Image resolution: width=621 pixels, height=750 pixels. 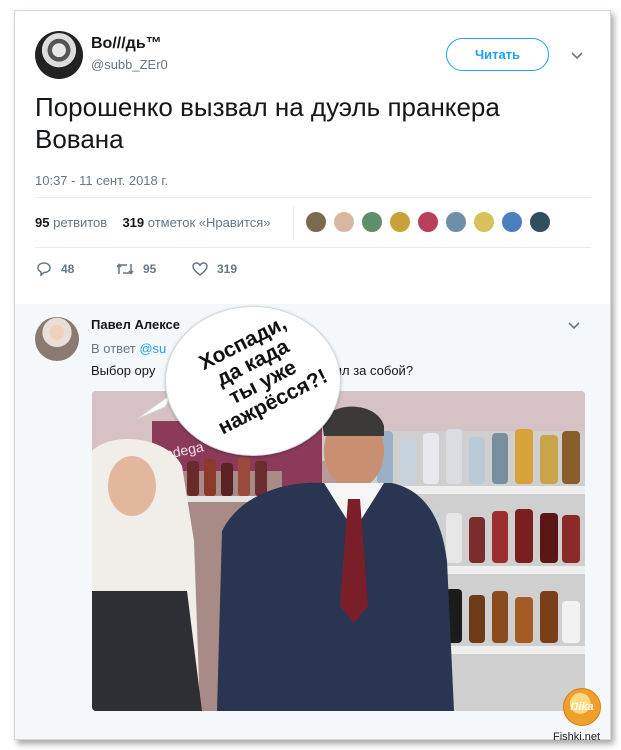 I want to click on reply-action: 48, so click(x=54, y=269).